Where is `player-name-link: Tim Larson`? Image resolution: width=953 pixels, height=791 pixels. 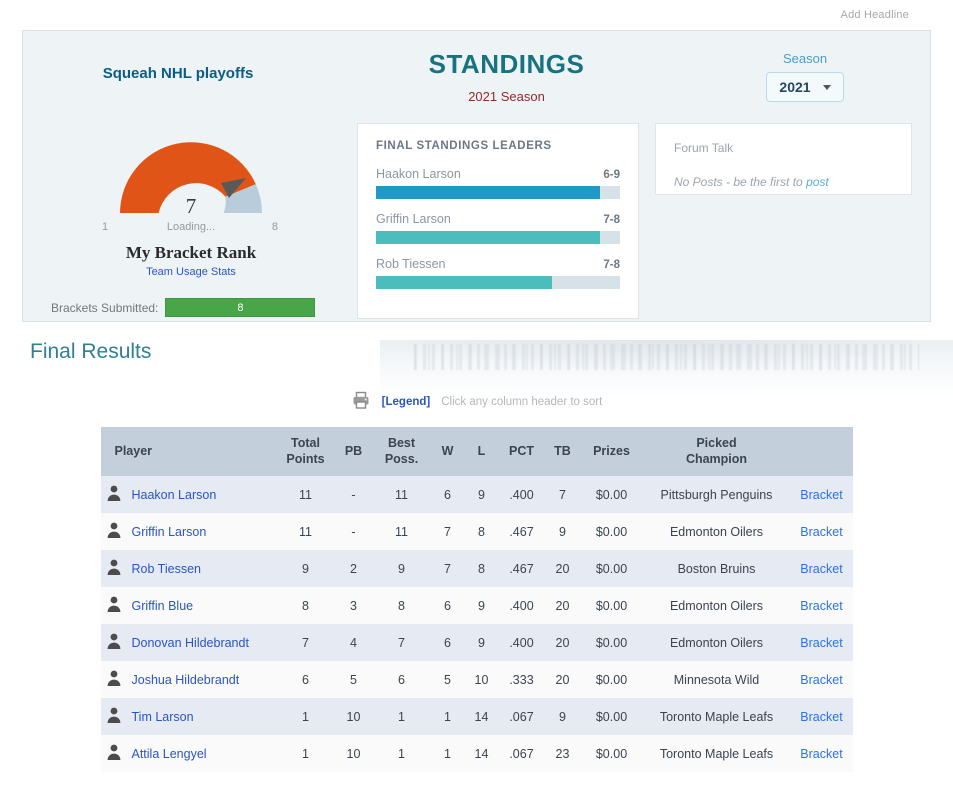
player-name-link: Tim Larson is located at coordinates (163, 717).